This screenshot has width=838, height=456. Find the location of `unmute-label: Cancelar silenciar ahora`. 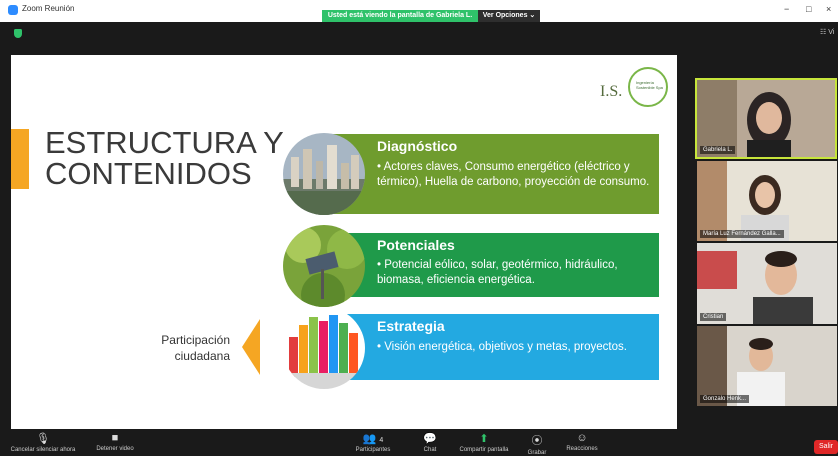

unmute-label: Cancelar silenciar ahora is located at coordinates (43, 450).